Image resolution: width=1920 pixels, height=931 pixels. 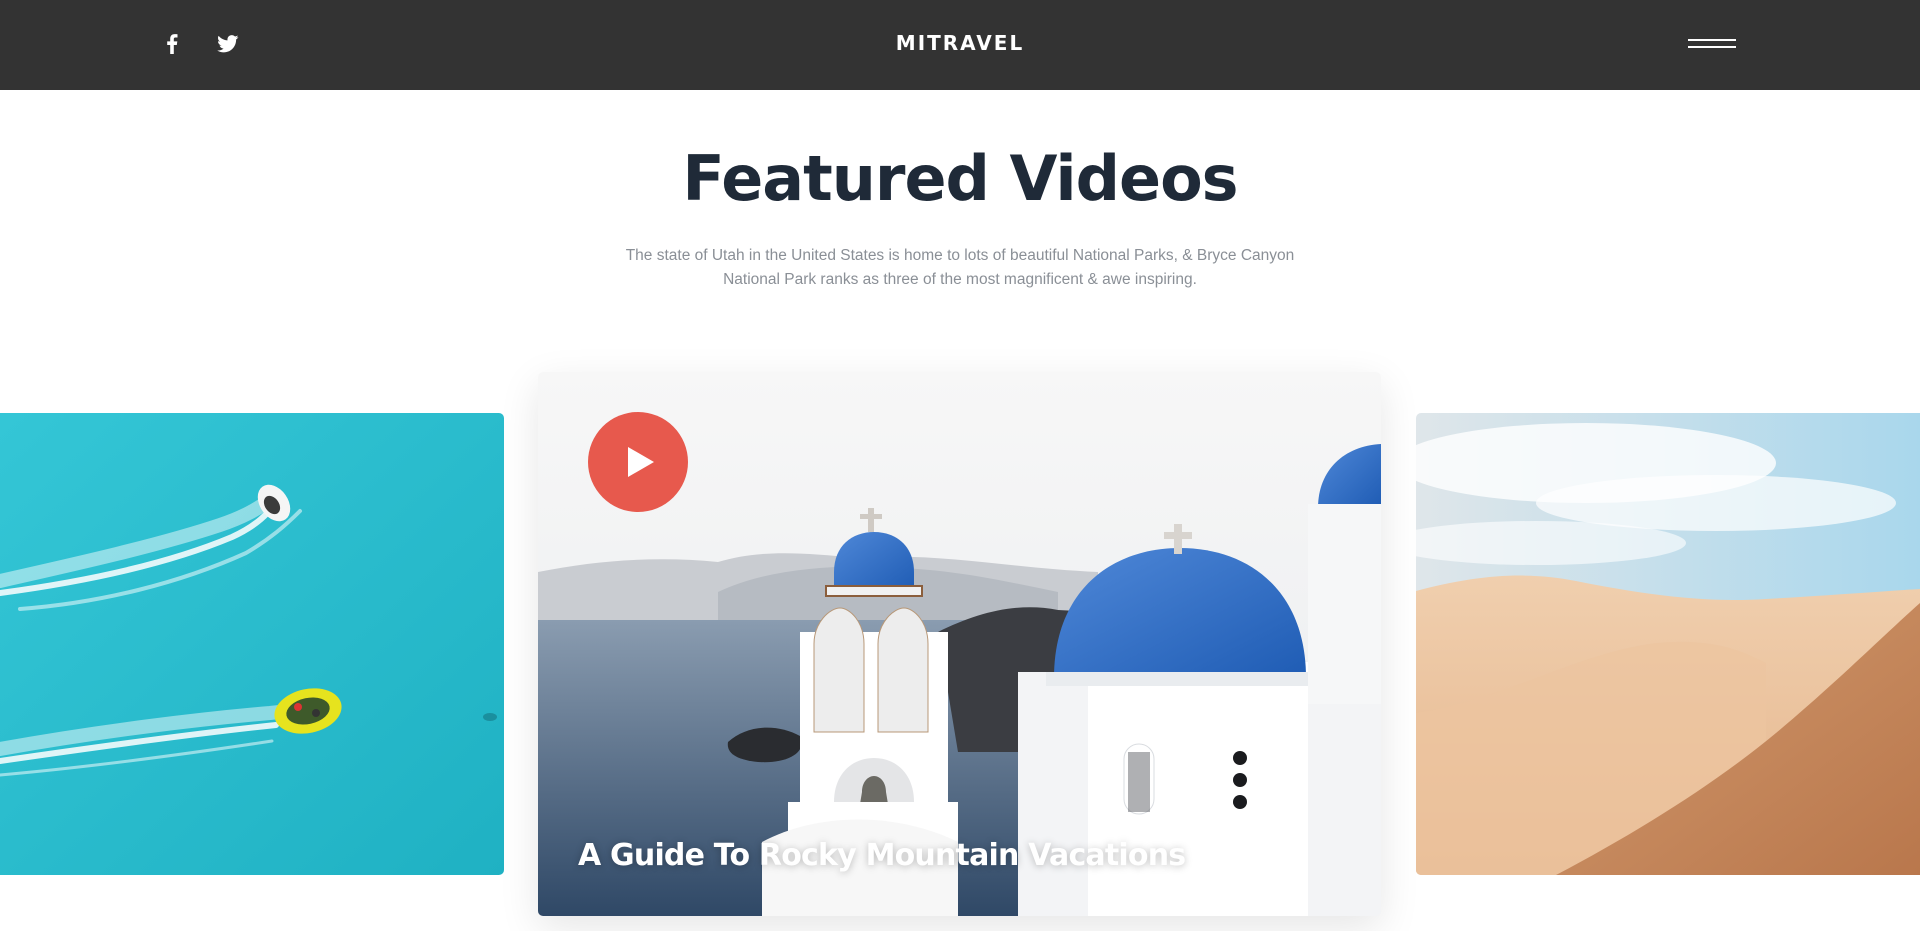 I want to click on site-brand-logo: MITRAVEL, so click(x=960, y=43).